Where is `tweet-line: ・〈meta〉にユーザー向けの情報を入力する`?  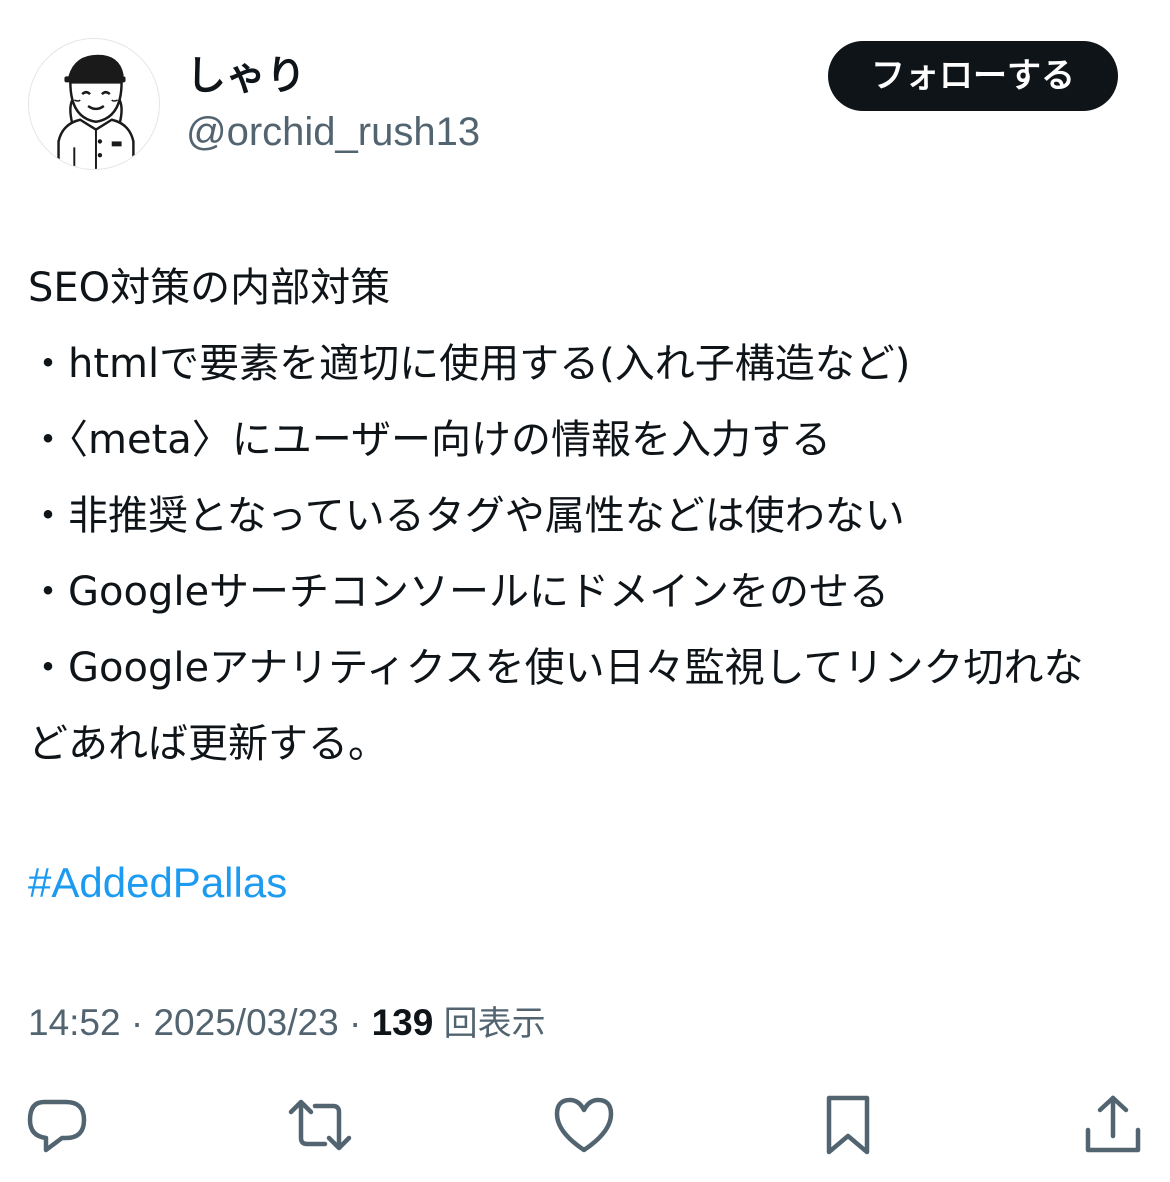 tweet-line: ・〈meta〉にユーザー向けの情報を入力する is located at coordinates (429, 440).